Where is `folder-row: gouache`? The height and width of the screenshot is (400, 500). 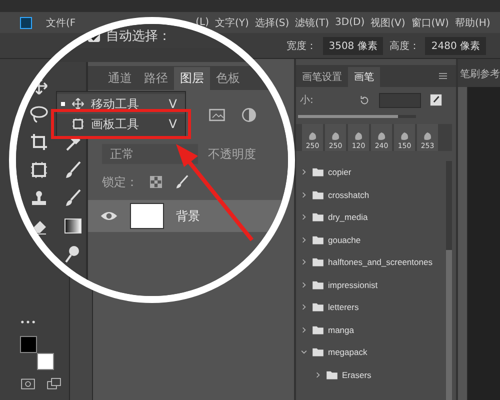 folder-row: gouache is located at coordinates (370, 239).